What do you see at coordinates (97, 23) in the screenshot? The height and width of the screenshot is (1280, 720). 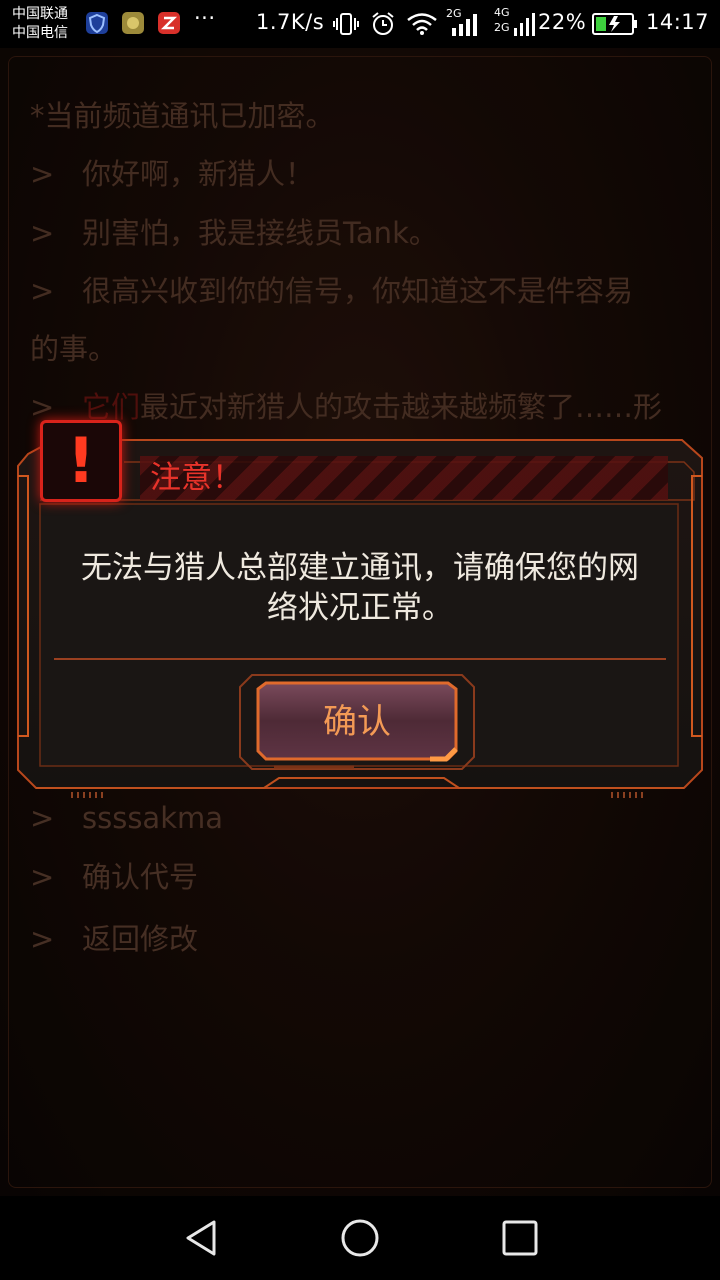 I see `shield-app-icon` at bounding box center [97, 23].